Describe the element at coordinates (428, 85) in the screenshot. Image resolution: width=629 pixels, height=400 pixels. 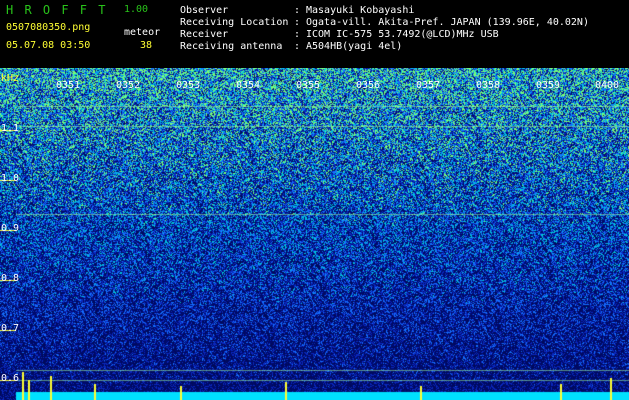
I see `time-tick-label: 0357` at that location.